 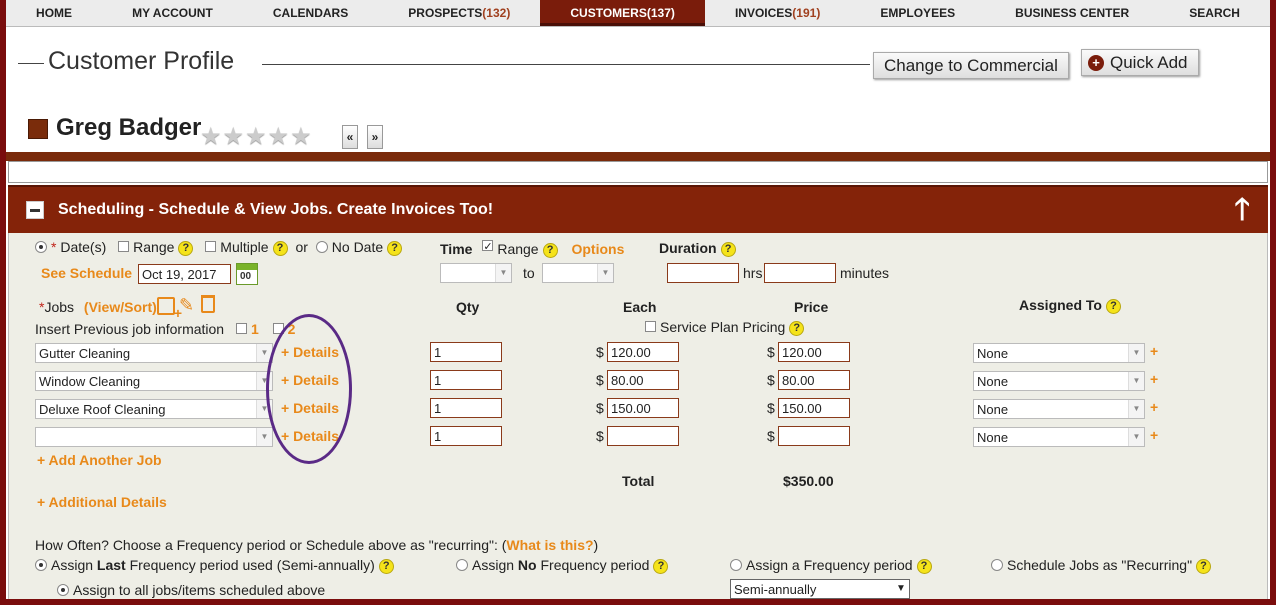 I want to click on add-another-job-link: + Add Another Job, so click(x=99, y=460).